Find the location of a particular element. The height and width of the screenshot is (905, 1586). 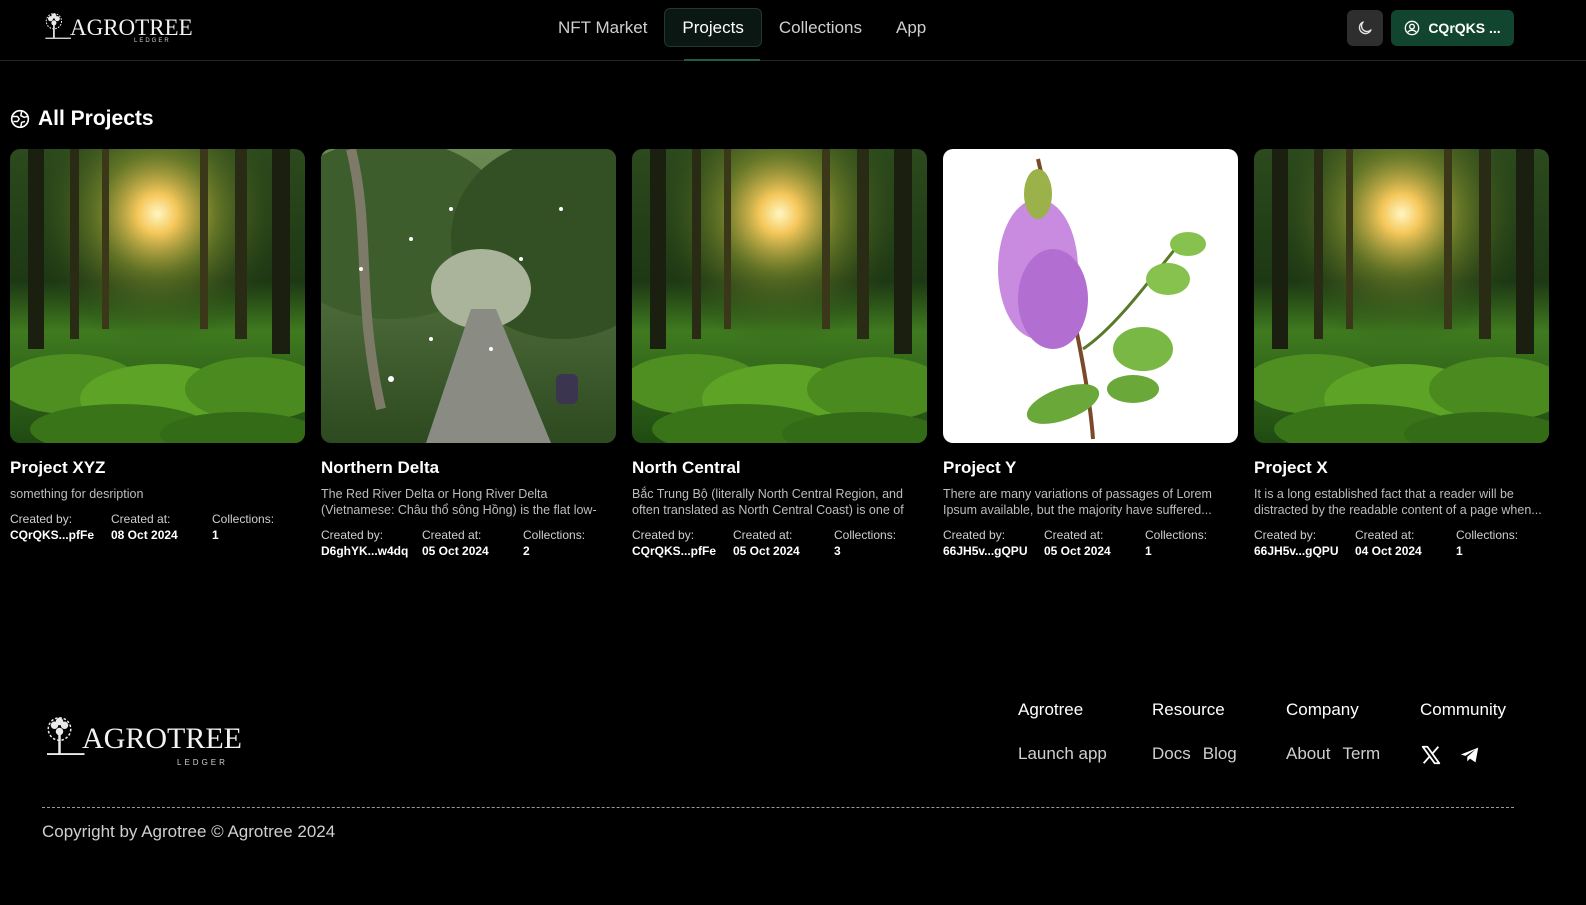

nav-nft-market: NFT Market is located at coordinates (602, 27).